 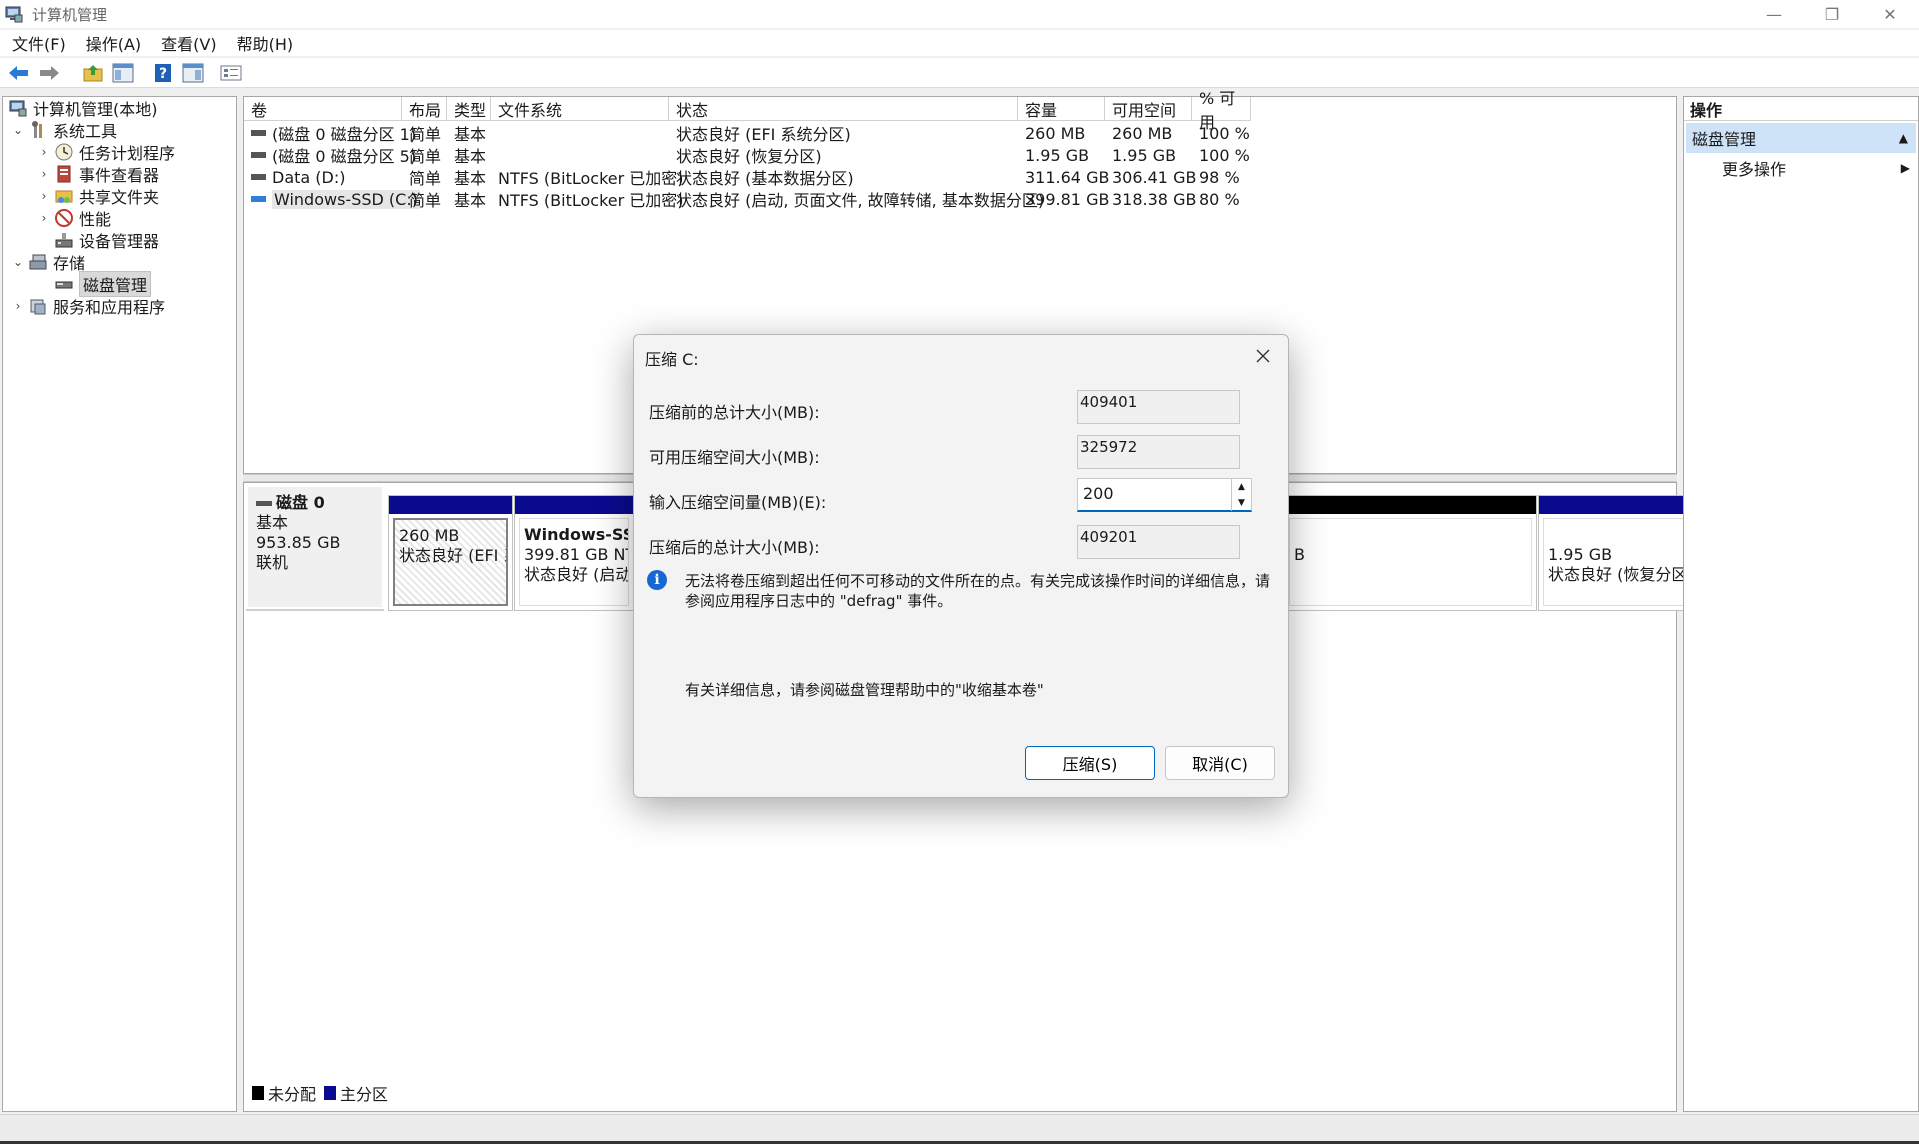 I want to click on spin-down-icon: ▼, so click(x=1241, y=503).